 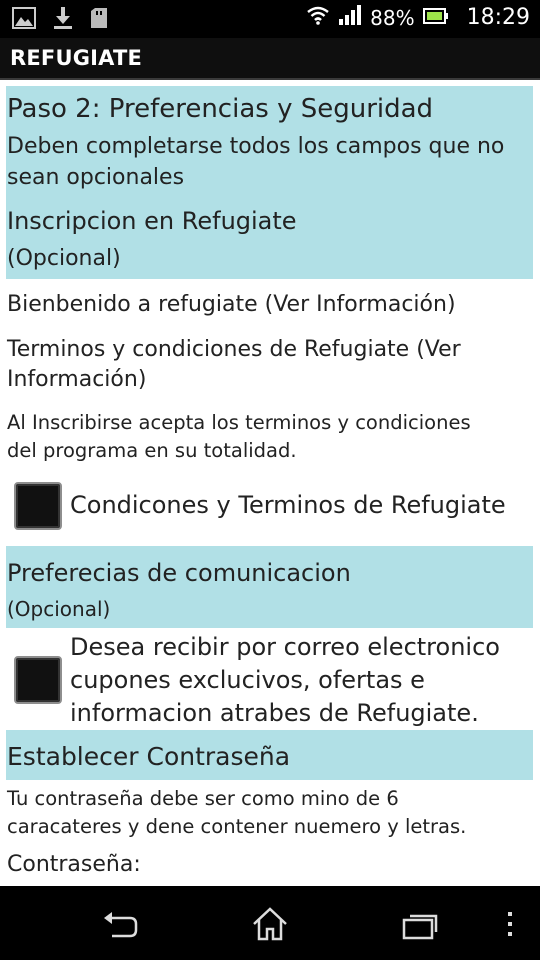 What do you see at coordinates (152, 221) in the screenshot?
I see `registration-title: Inscripcion en Refugiate` at bounding box center [152, 221].